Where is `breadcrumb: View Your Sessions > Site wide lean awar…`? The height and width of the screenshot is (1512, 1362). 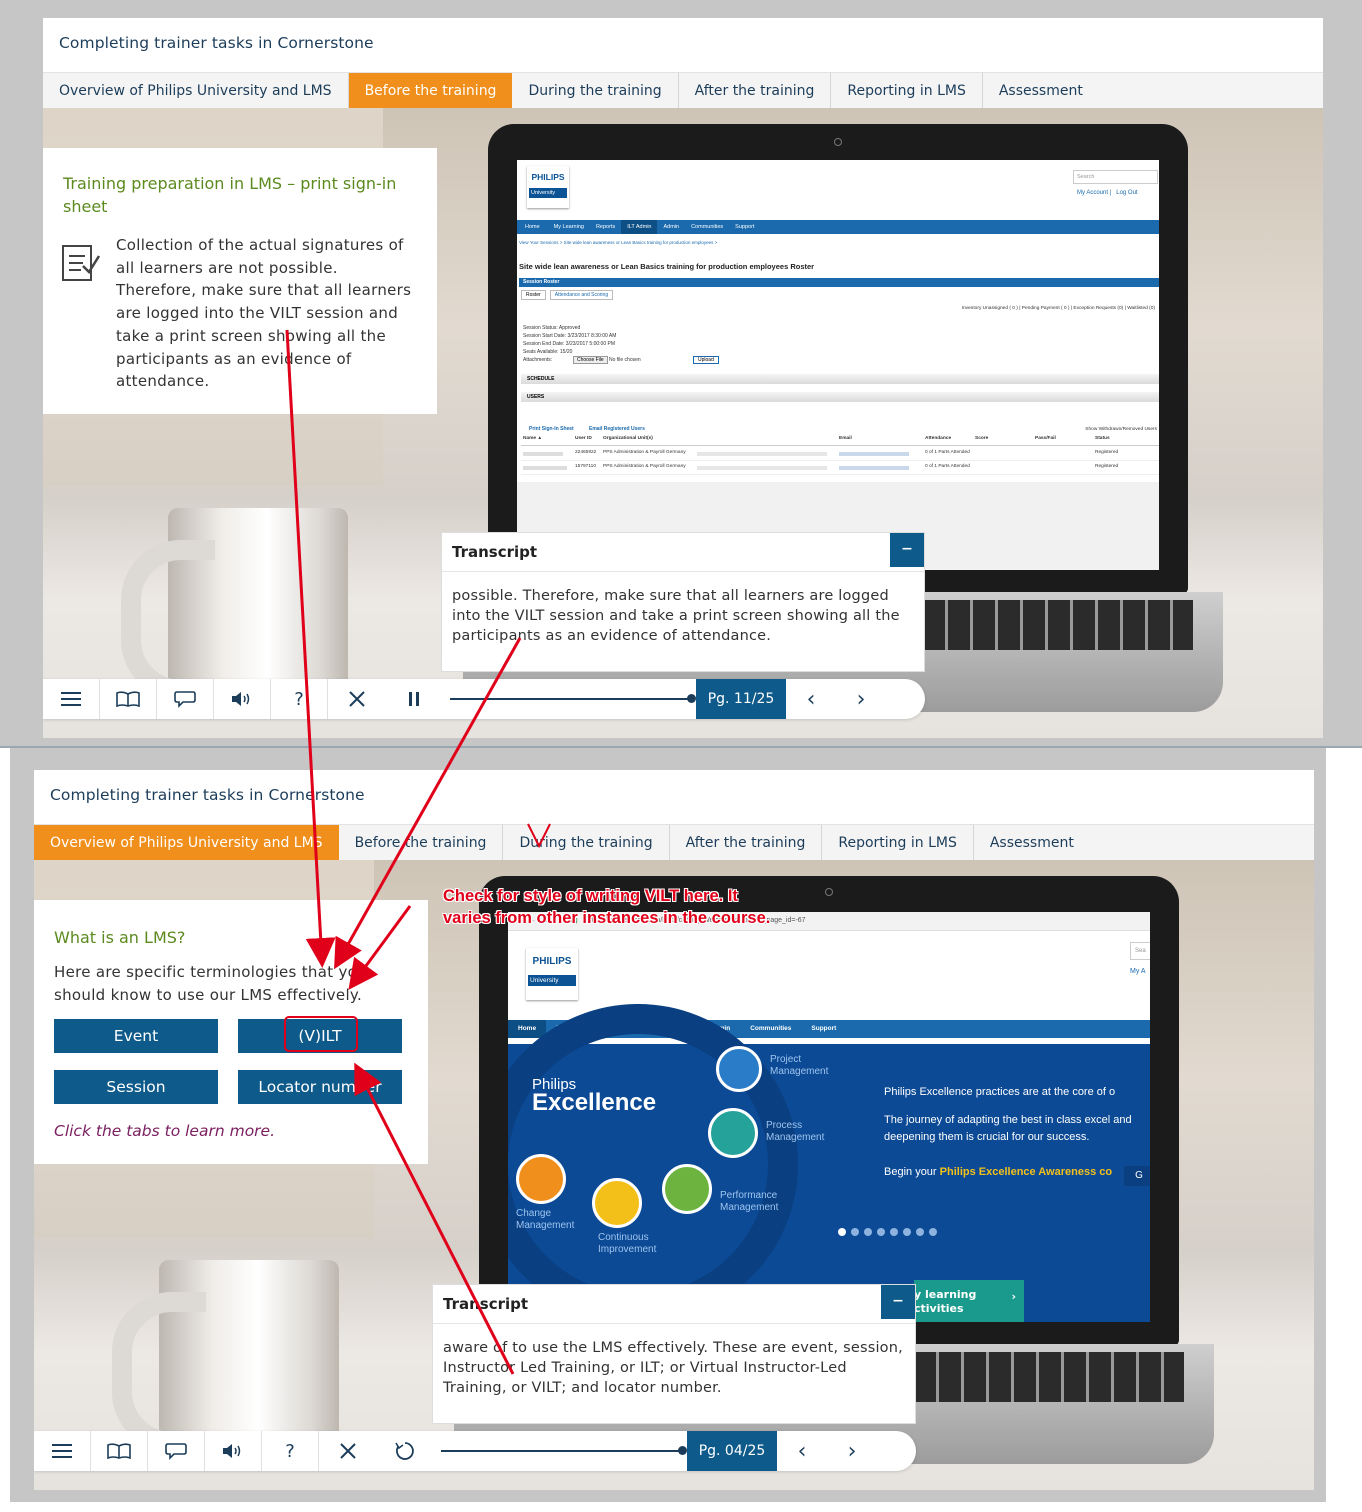 breadcrumb: View Your Sessions > Site wide lean awar… is located at coordinates (618, 242).